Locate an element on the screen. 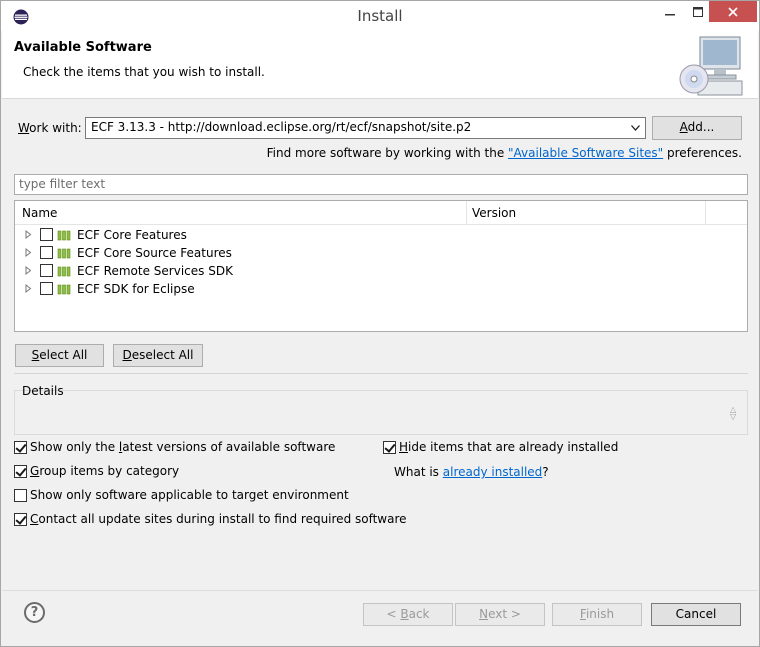 The width and height of the screenshot is (760, 647). already-installed-link: already installed is located at coordinates (493, 472).